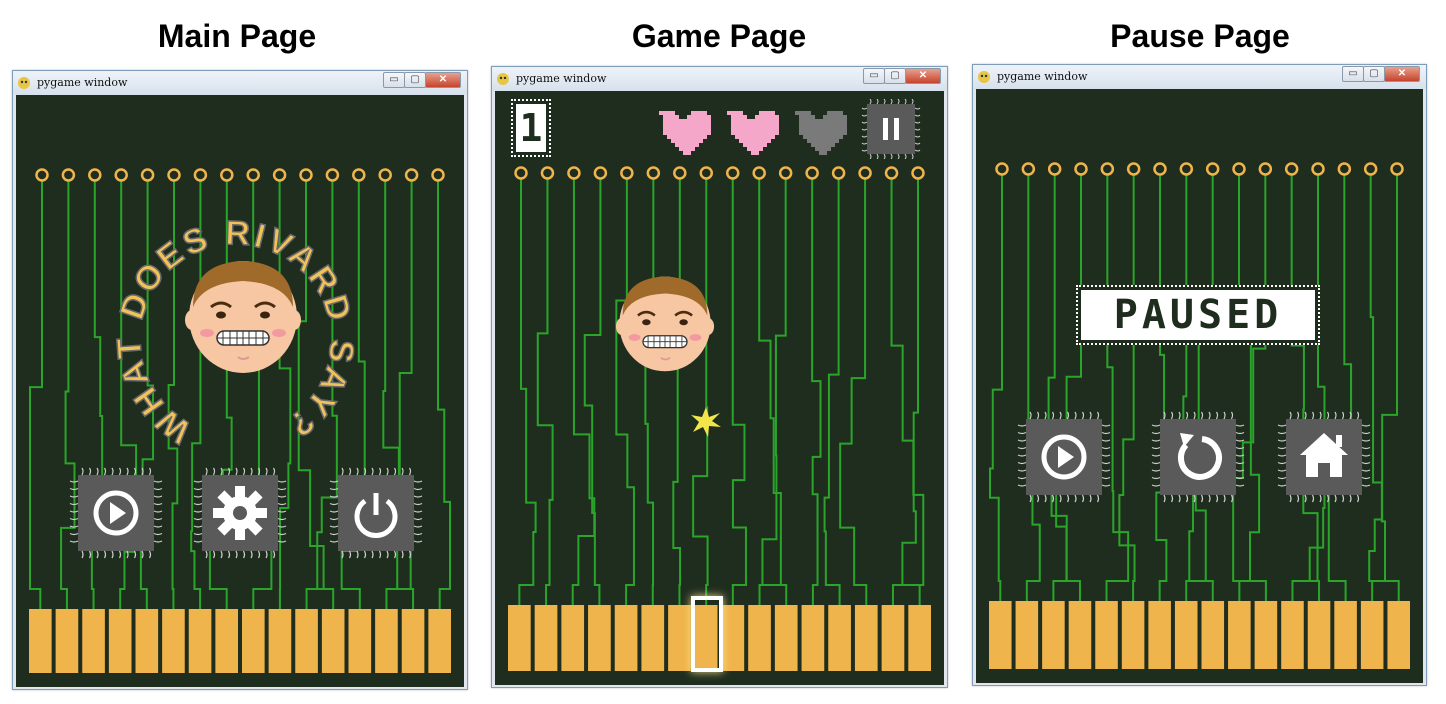 Image resolution: width=1446 pixels, height=704 pixels. Describe the element at coordinates (719, 36) in the screenshot. I see `game-page-heading: Game Page` at that location.